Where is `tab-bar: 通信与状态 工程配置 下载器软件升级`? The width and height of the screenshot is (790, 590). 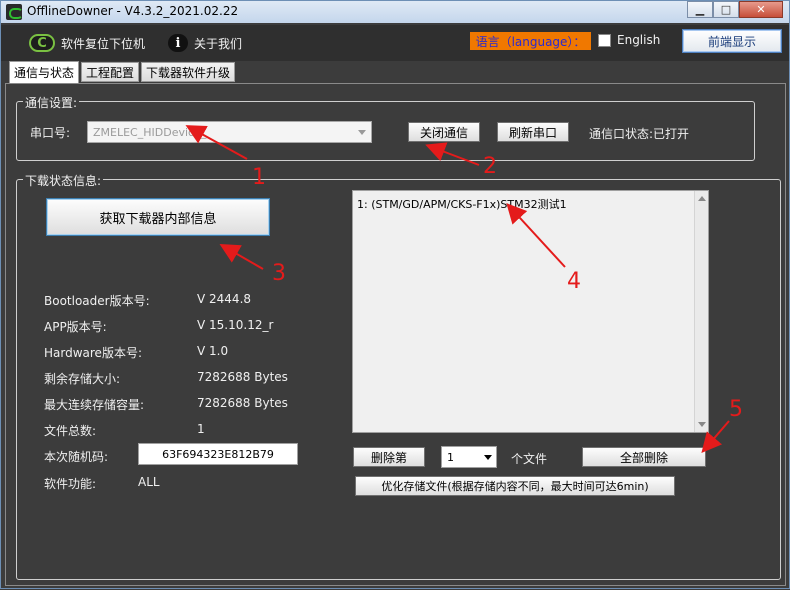
tab-bar: 通信与状态 工程配置 下载器软件升级 is located at coordinates (123, 72).